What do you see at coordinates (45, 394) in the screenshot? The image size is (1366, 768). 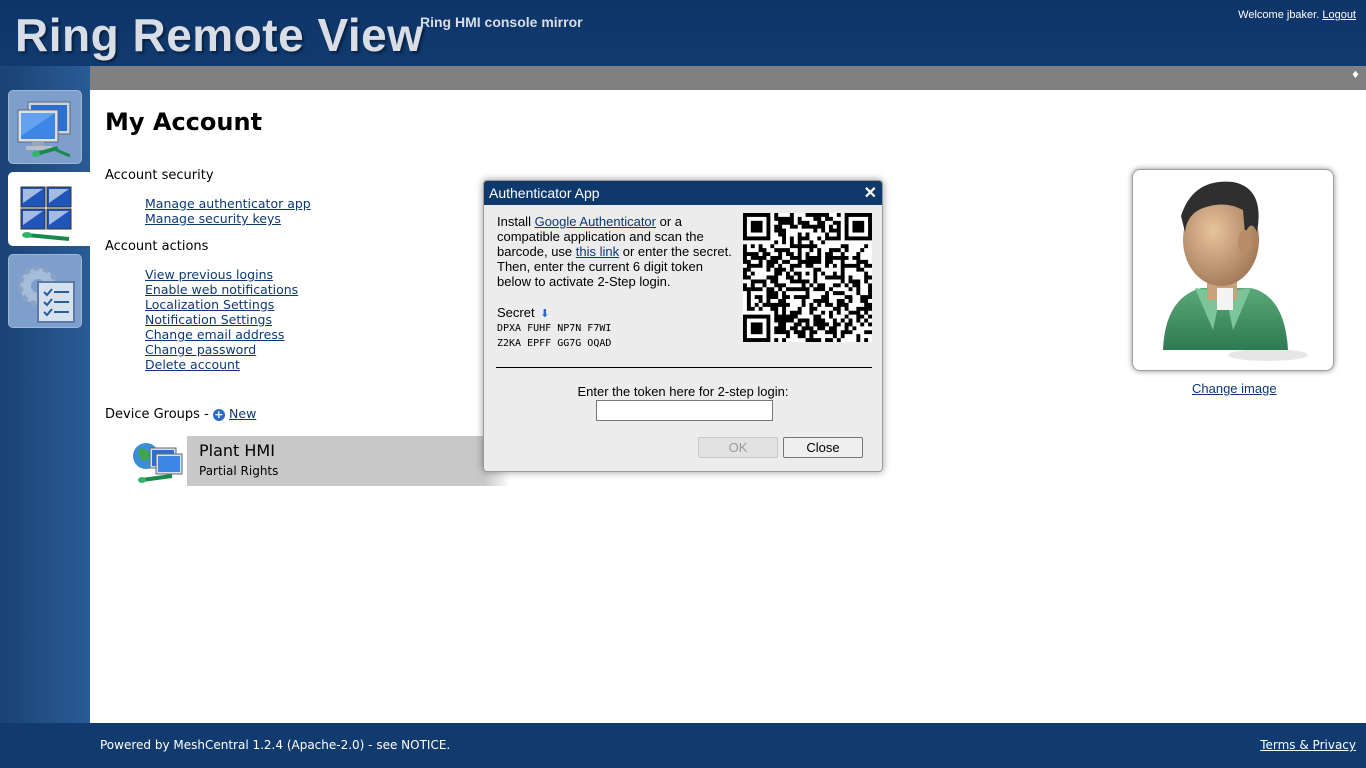 I see `sidebar` at bounding box center [45, 394].